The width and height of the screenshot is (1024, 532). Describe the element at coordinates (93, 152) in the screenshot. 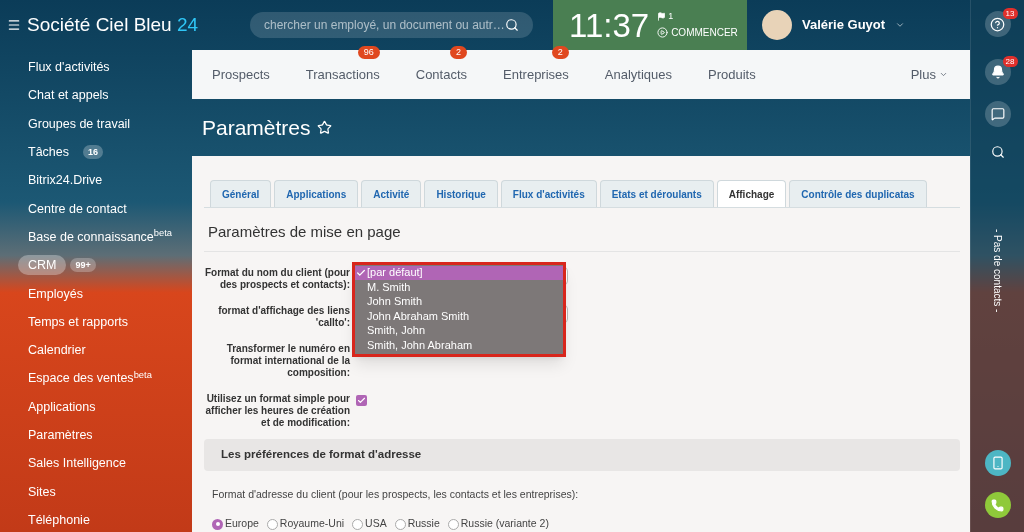

I see `counter-badge: 16` at that location.